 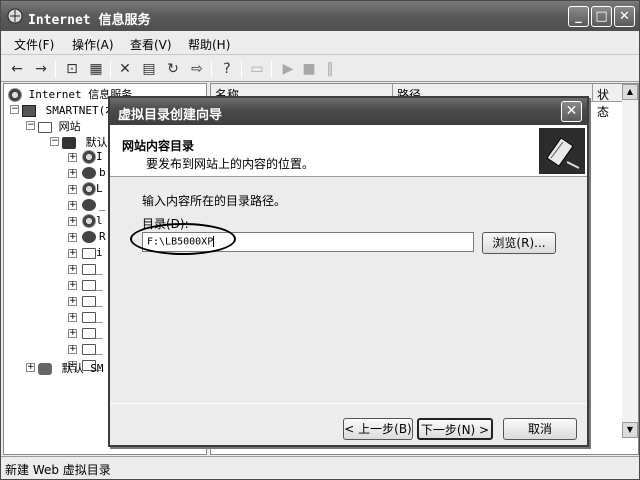 What do you see at coordinates (34, 44) in the screenshot?
I see `menu-file: 文件(F)` at bounding box center [34, 44].